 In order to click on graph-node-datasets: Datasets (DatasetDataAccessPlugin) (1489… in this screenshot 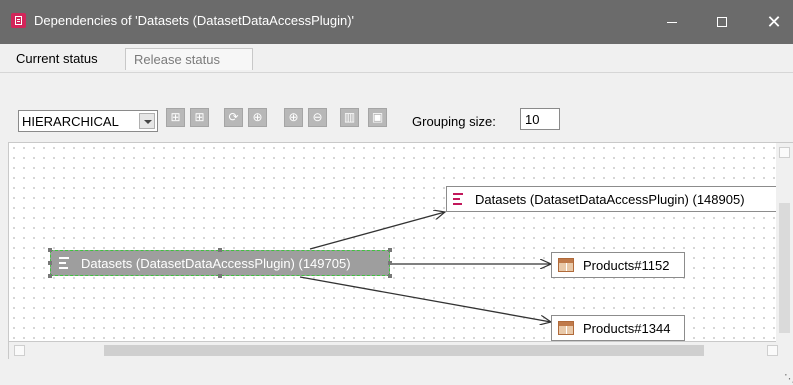, I will do `click(615, 199)`.